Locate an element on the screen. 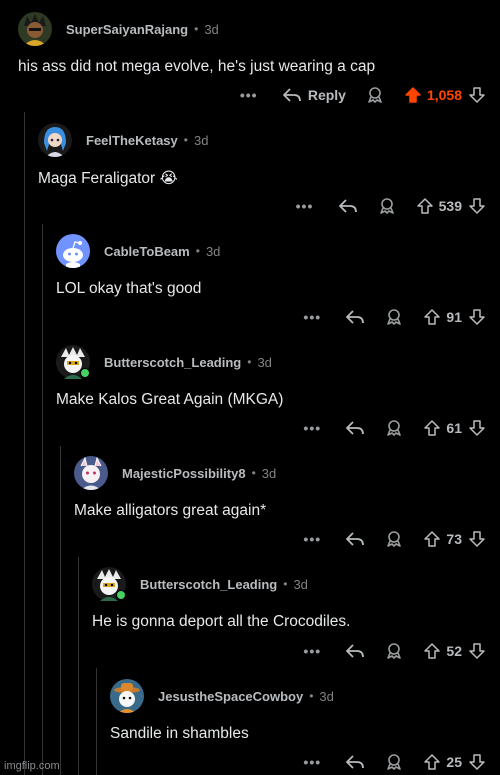  comment-text: Make Kalos Great Again (MKGA) is located at coordinates (170, 399).